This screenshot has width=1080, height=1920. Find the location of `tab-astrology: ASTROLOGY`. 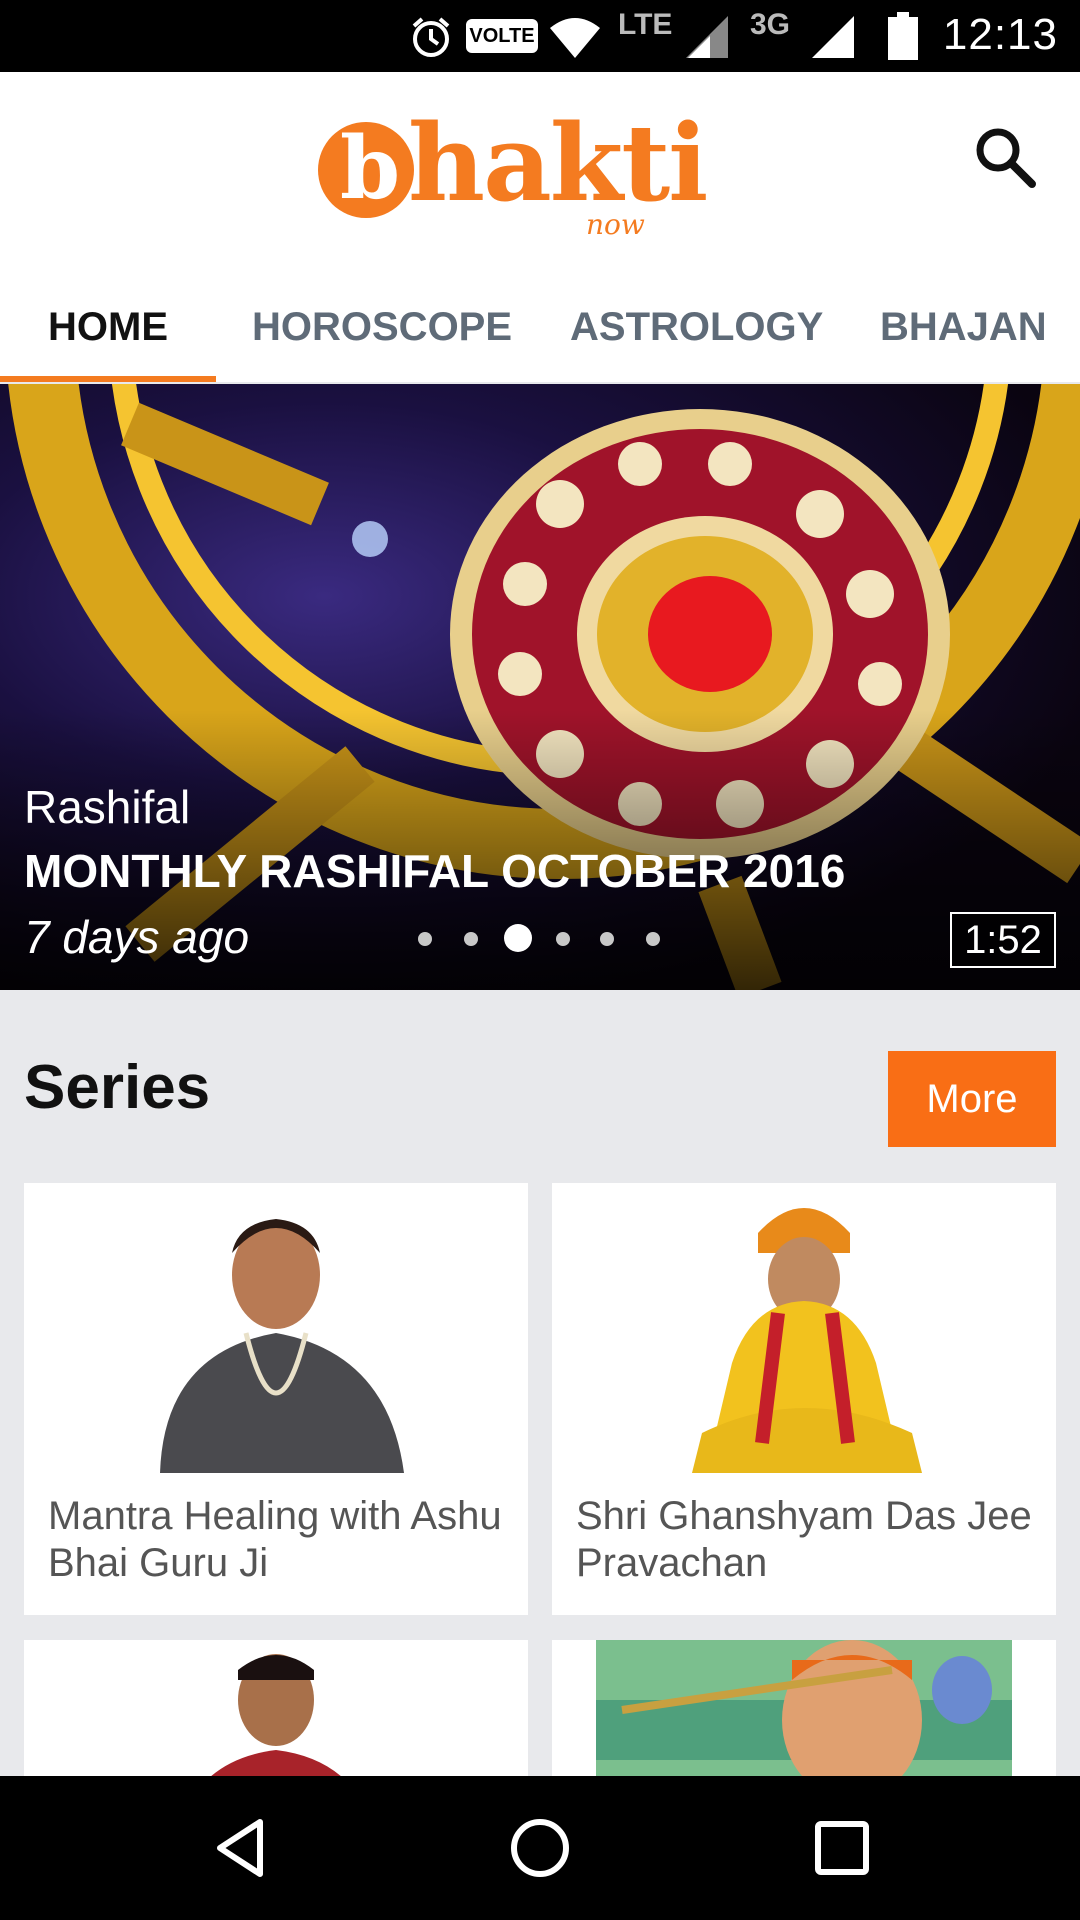

tab-astrology: ASTROLOGY is located at coordinates (696, 327).